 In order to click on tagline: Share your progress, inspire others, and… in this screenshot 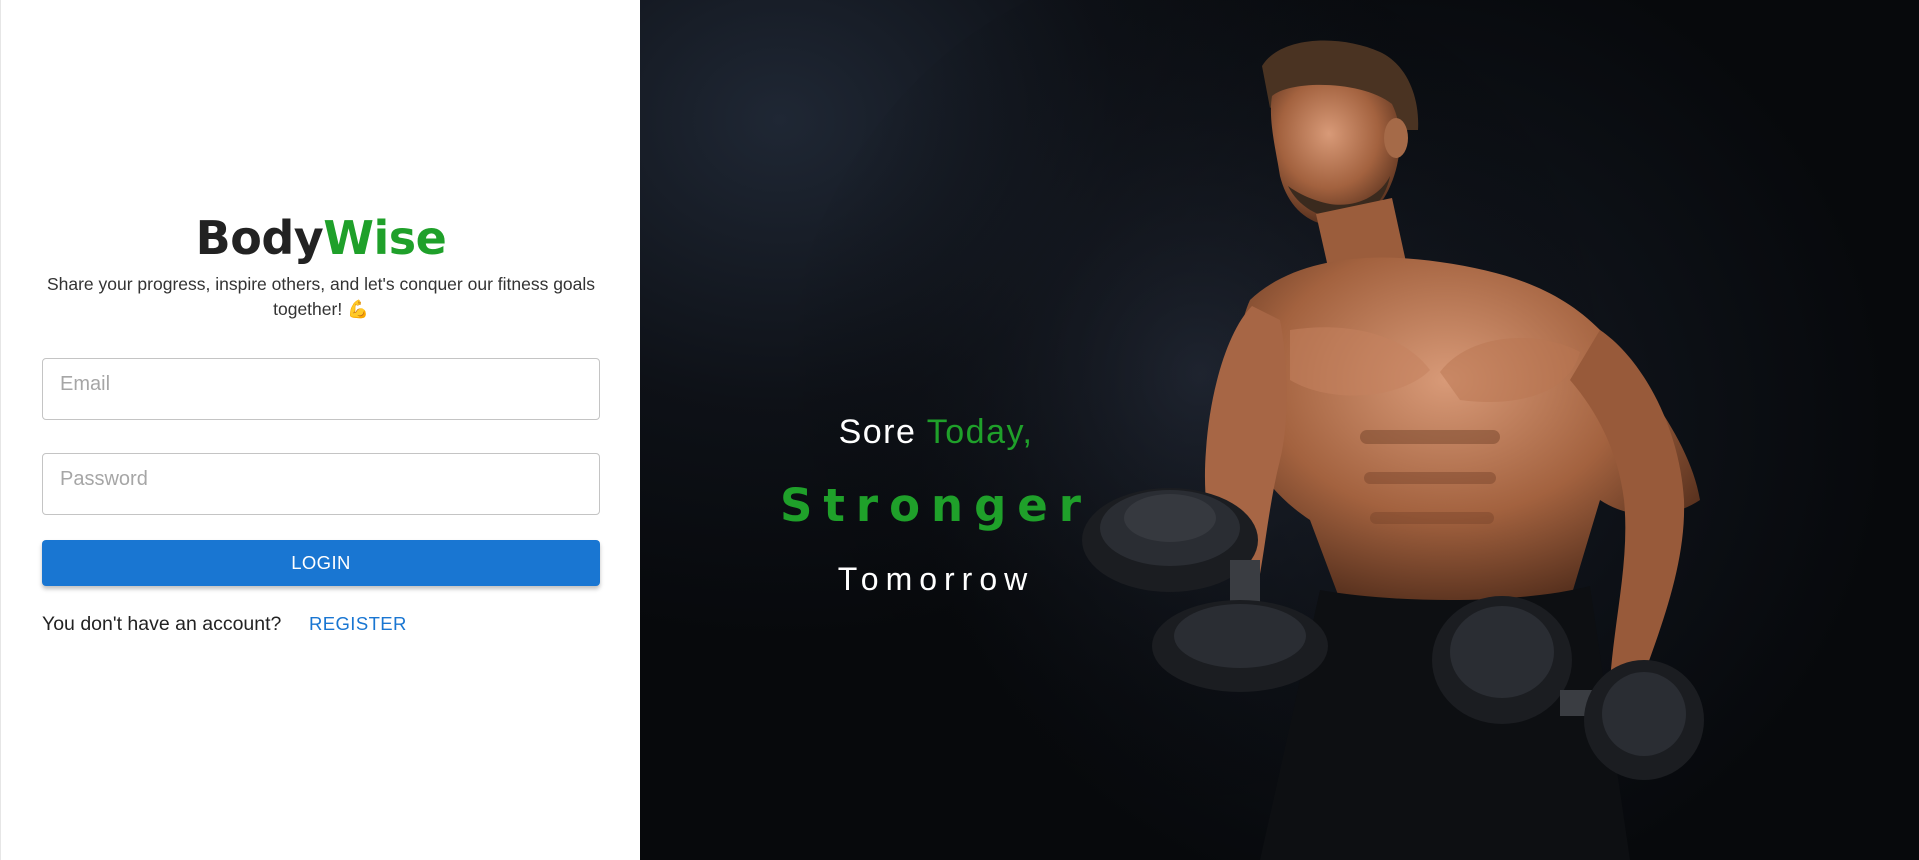, I will do `click(321, 296)`.